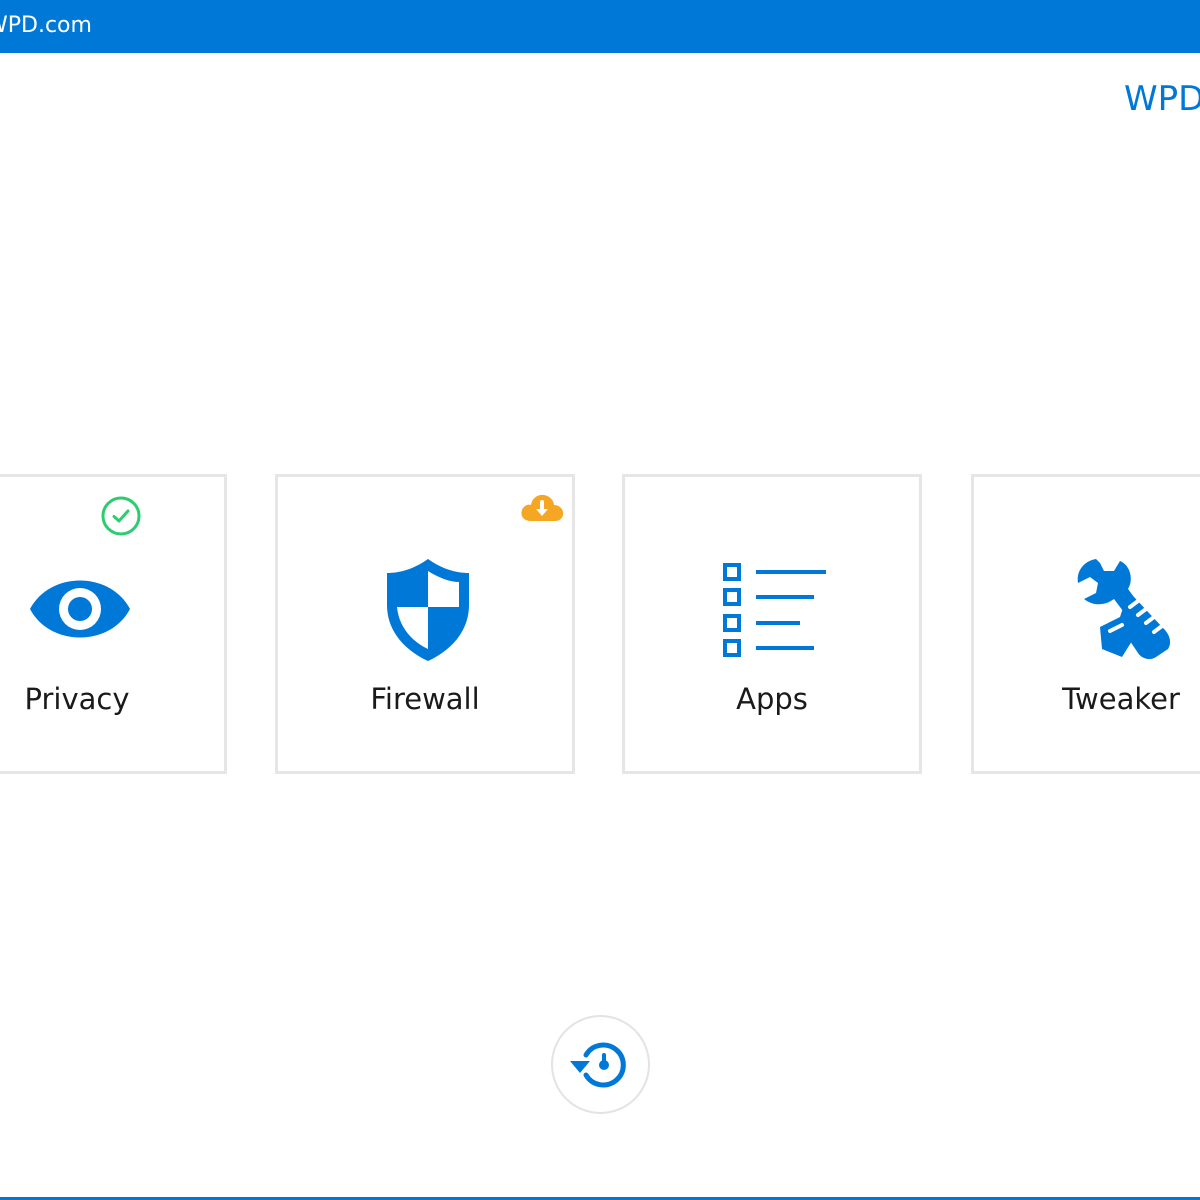  I want to click on list-icon, so click(774, 610).